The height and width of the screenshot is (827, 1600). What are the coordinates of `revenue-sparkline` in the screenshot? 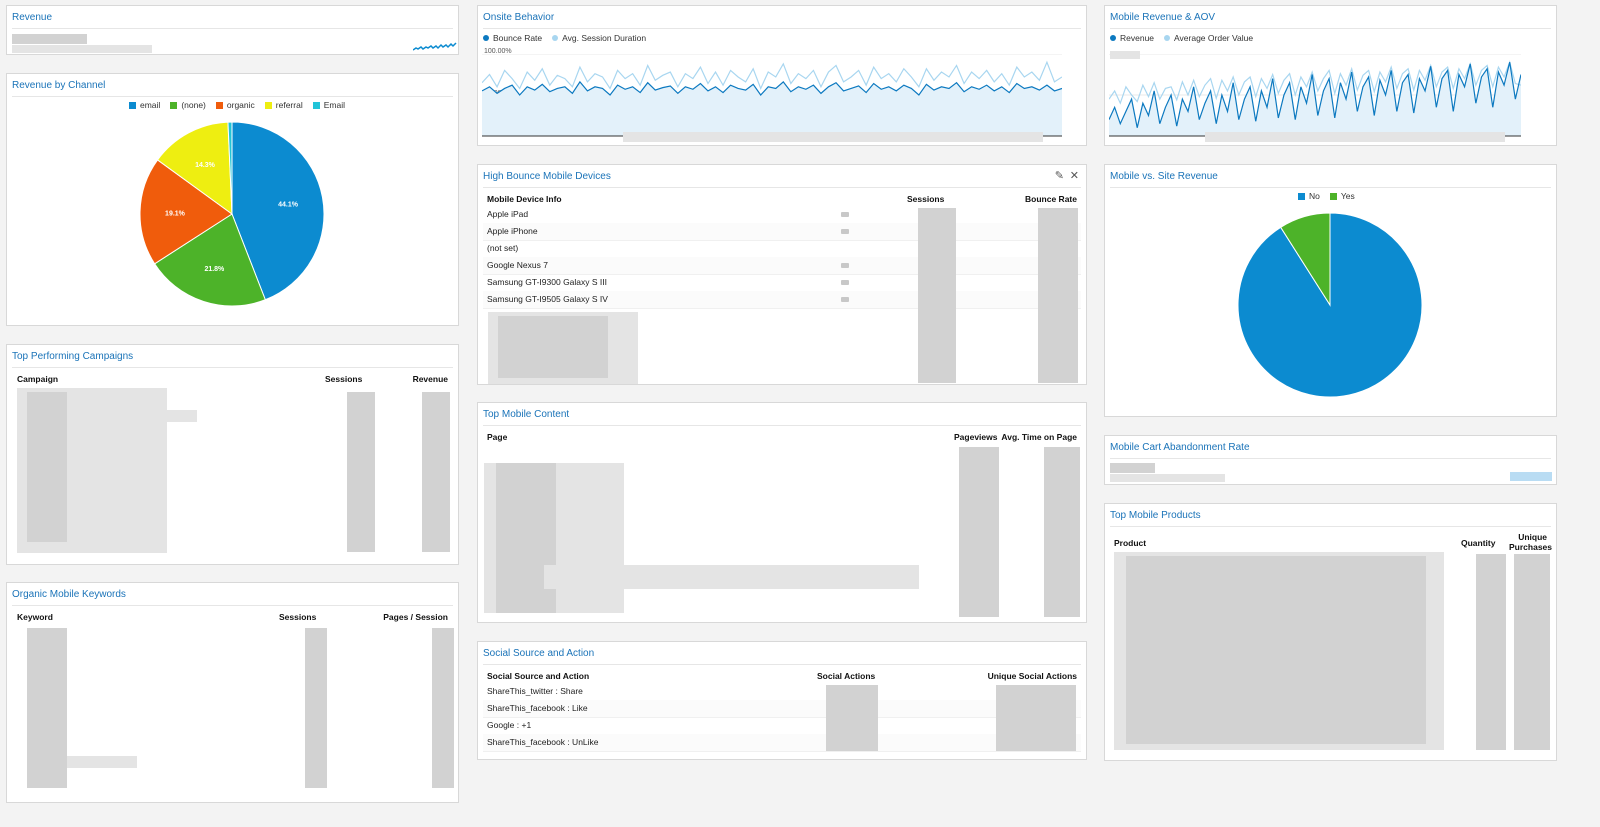 It's located at (435, 46).